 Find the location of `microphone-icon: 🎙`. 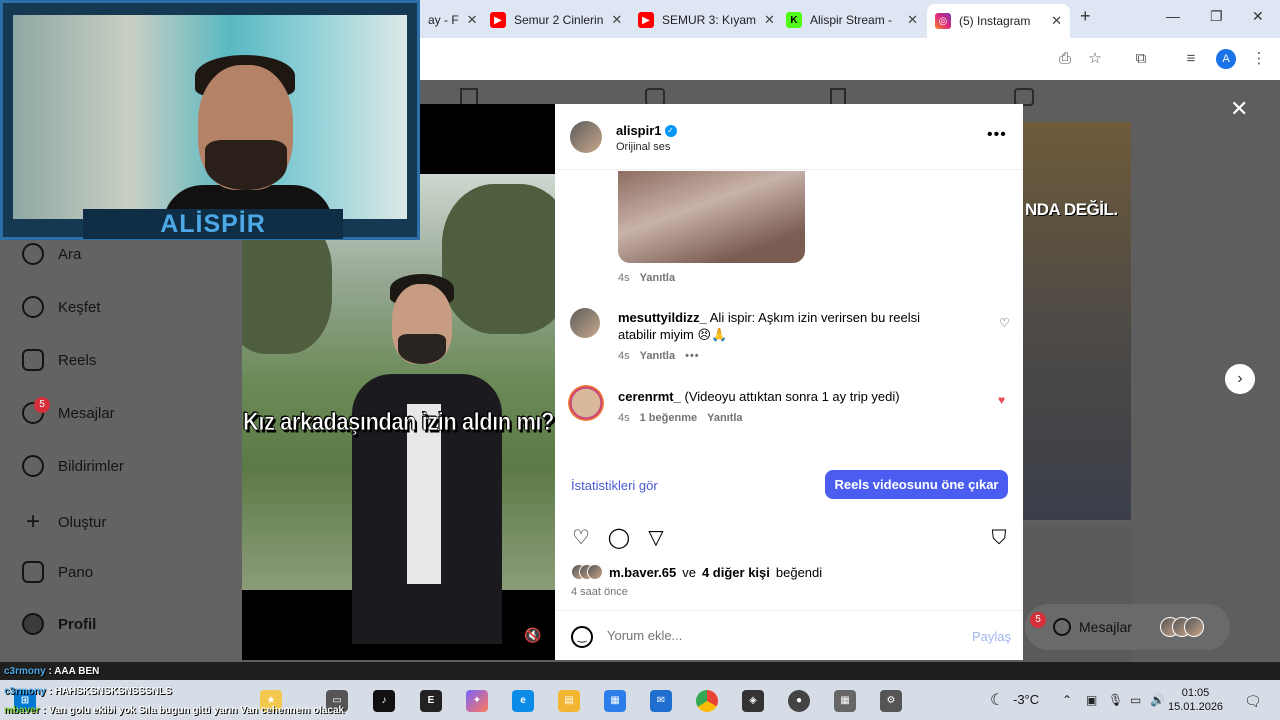

microphone-icon: 🎙 is located at coordinates (1115, 700).